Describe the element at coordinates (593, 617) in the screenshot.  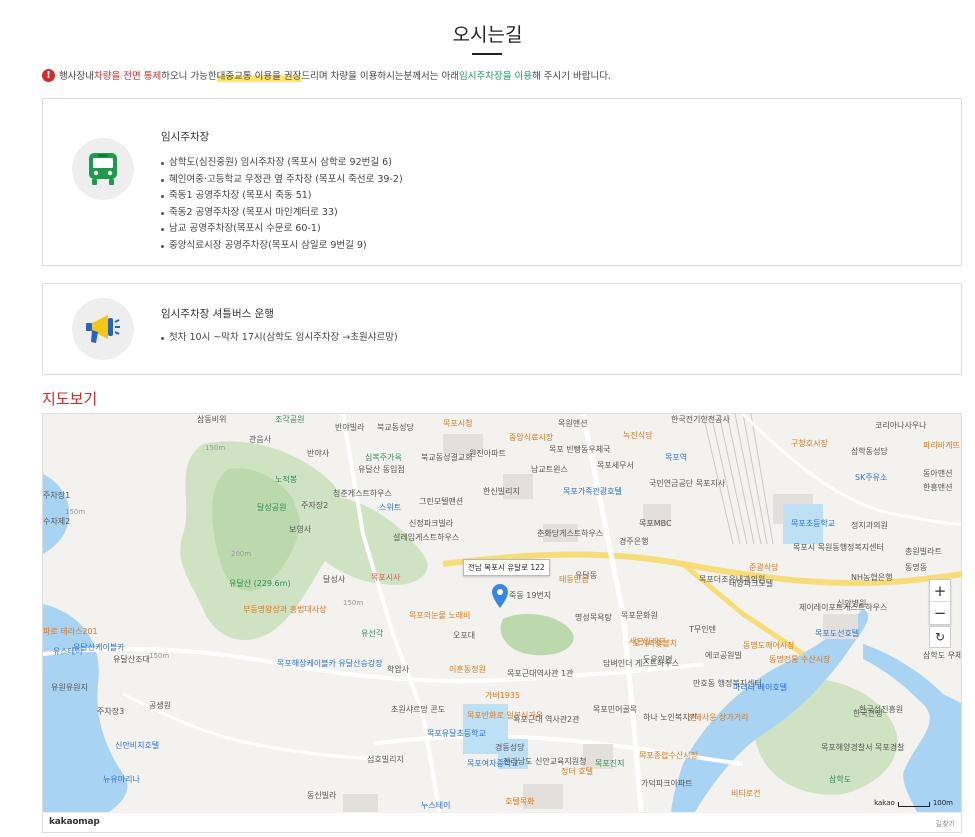
I see `map-place-label: 명성목욕탕` at that location.